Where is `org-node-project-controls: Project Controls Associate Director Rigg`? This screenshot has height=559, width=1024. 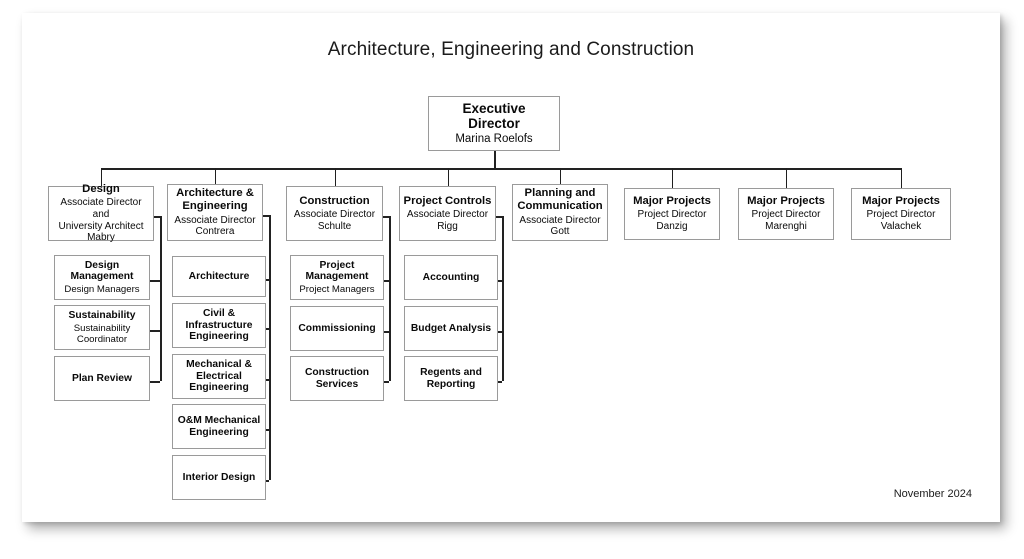 org-node-project-controls: Project Controls Associate Director Rigg is located at coordinates (447, 213).